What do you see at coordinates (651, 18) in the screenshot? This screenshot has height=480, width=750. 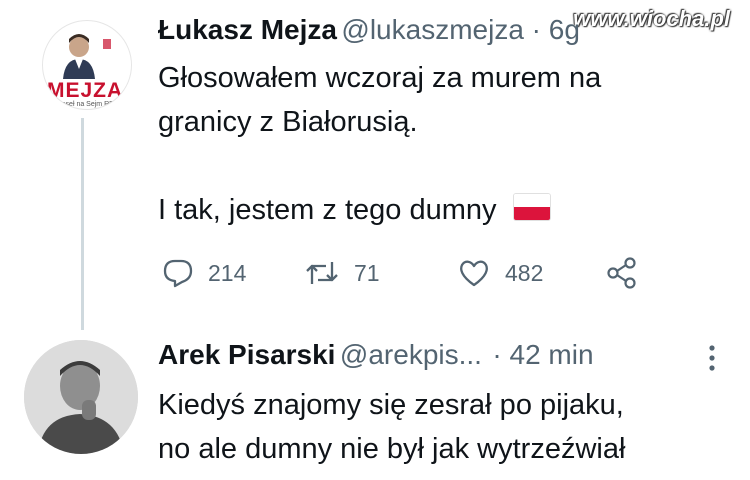 I see `watermark: www.wiocha.pl` at bounding box center [651, 18].